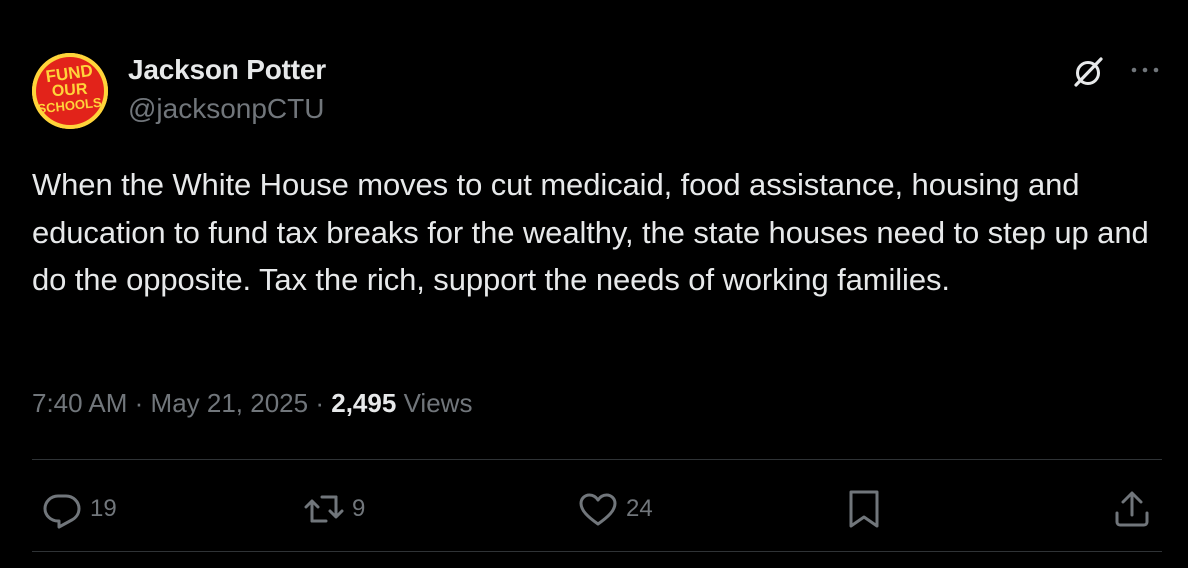 The height and width of the screenshot is (568, 1188). Describe the element at coordinates (364, 403) in the screenshot. I see `views-count: 2,495` at that location.